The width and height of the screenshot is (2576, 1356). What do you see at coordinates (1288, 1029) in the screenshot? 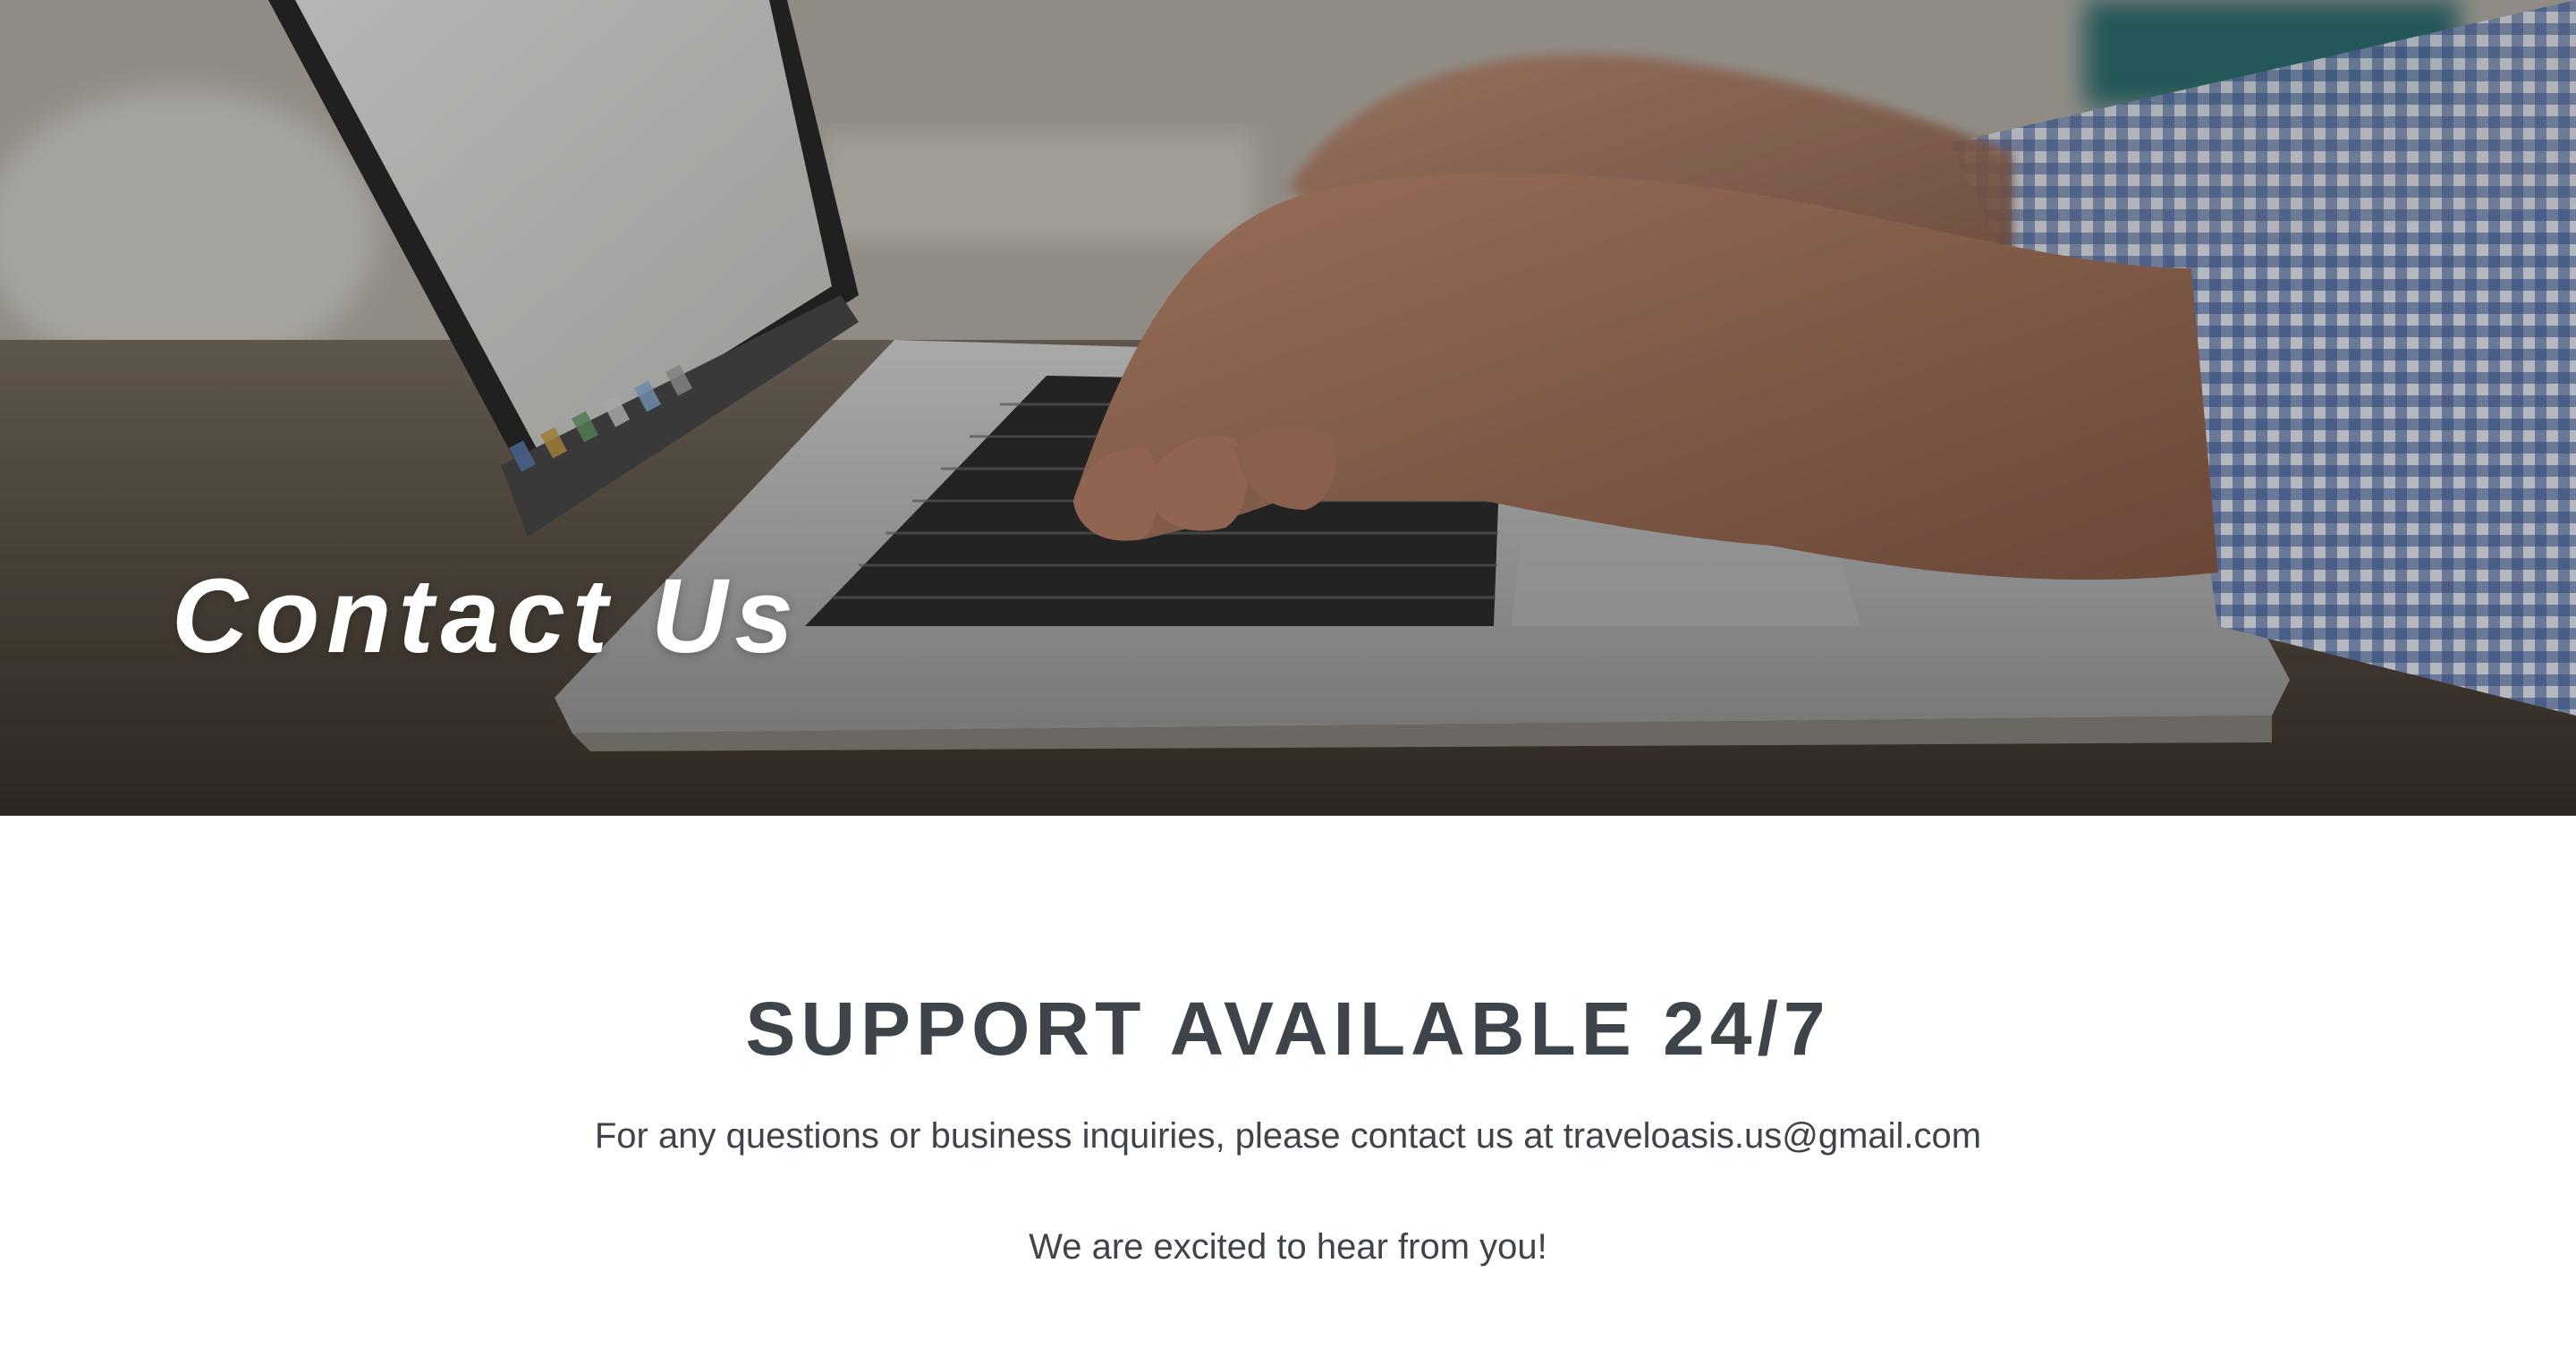
I see `support-heading: SUPPORT AVAILABLE 24/7` at bounding box center [1288, 1029].